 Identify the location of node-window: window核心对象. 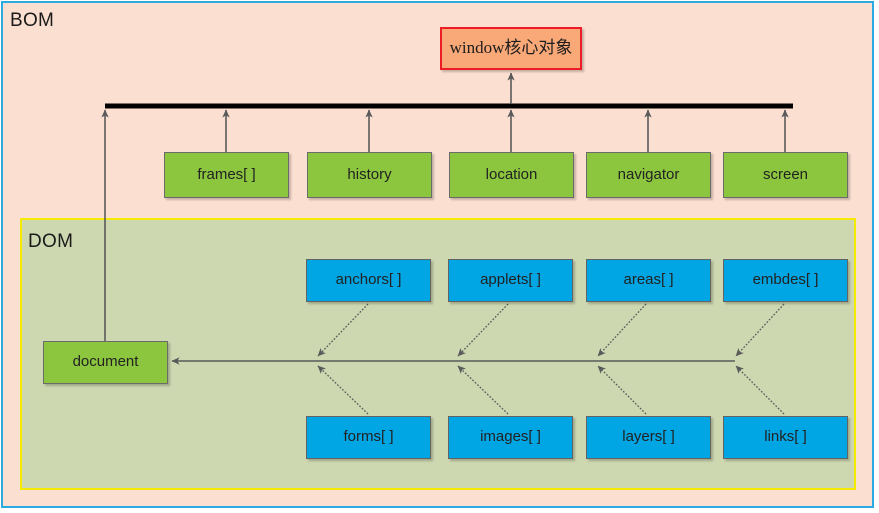
(511, 48).